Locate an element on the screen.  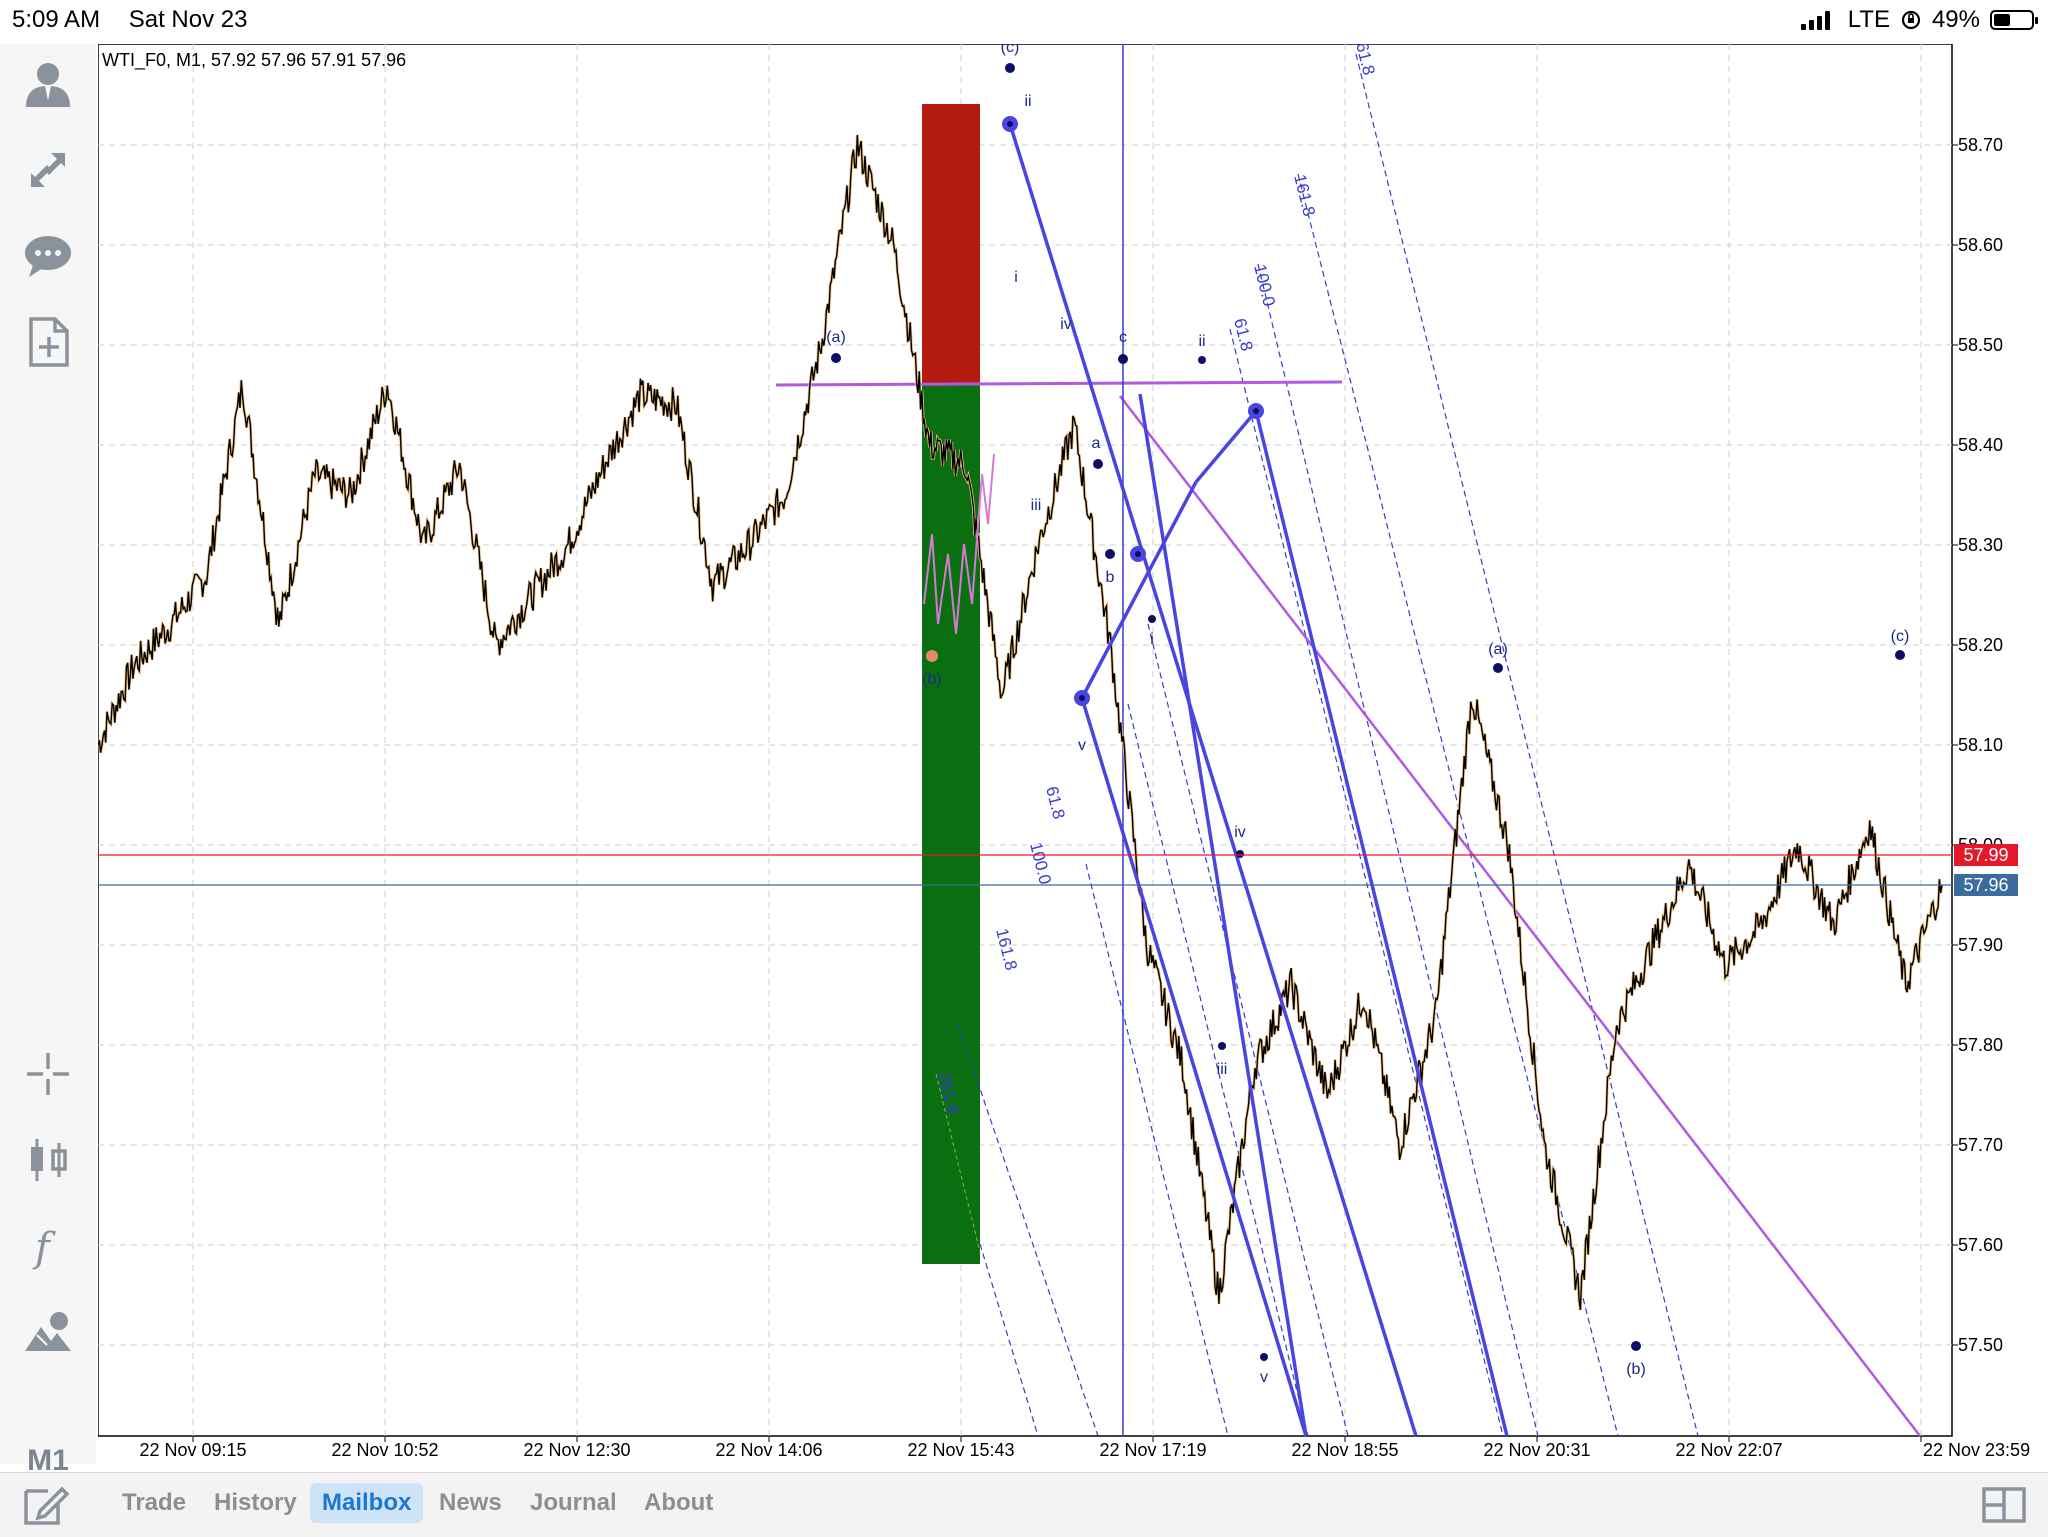
account-button is located at coordinates (48, 84).